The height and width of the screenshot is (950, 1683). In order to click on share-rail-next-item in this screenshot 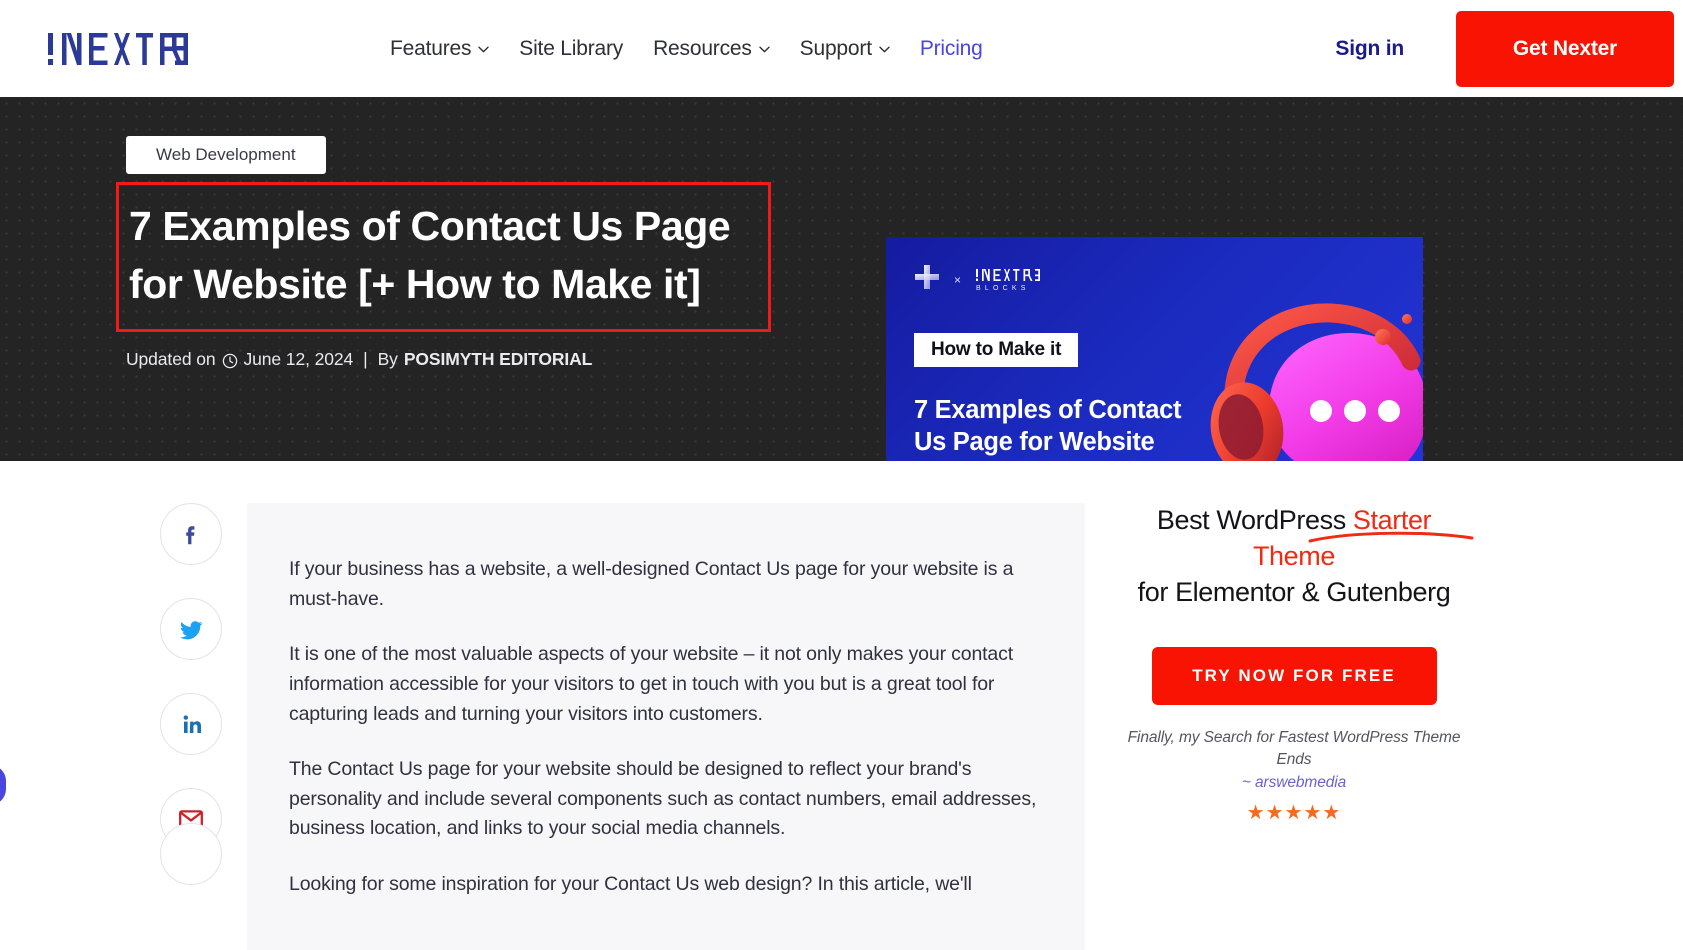, I will do `click(191, 854)`.